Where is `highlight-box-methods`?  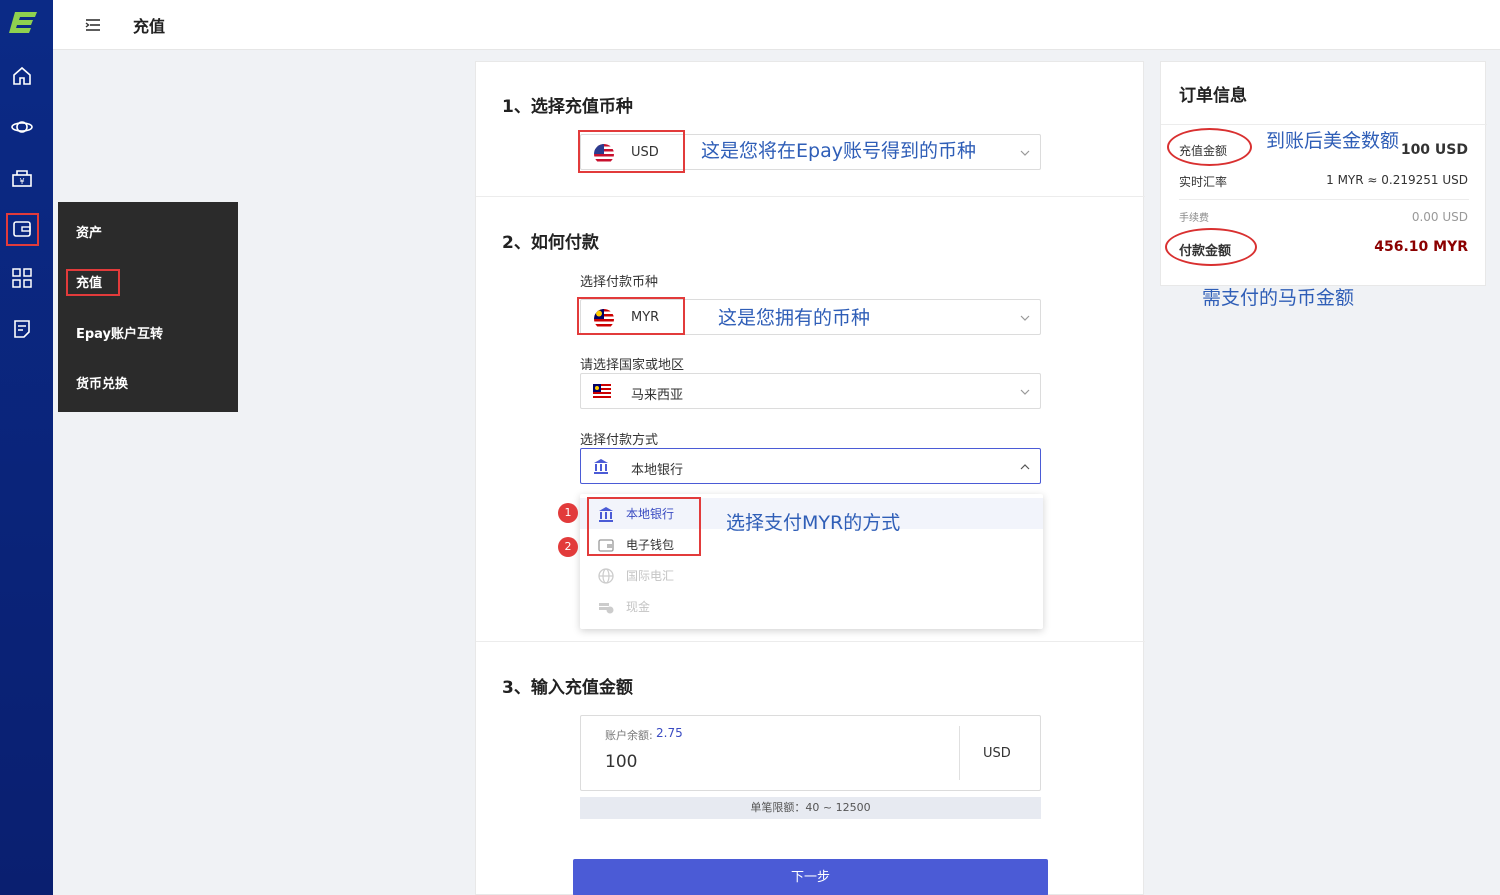
highlight-box-methods is located at coordinates (644, 526).